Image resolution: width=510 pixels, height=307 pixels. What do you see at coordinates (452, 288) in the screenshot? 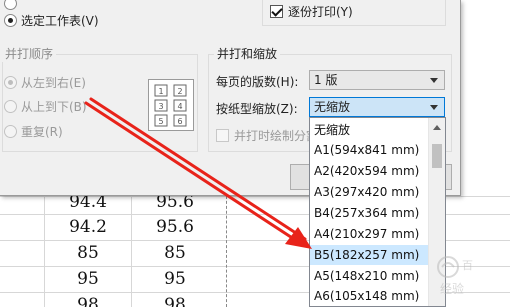
I see `svg-text: 经验` at bounding box center [452, 288].